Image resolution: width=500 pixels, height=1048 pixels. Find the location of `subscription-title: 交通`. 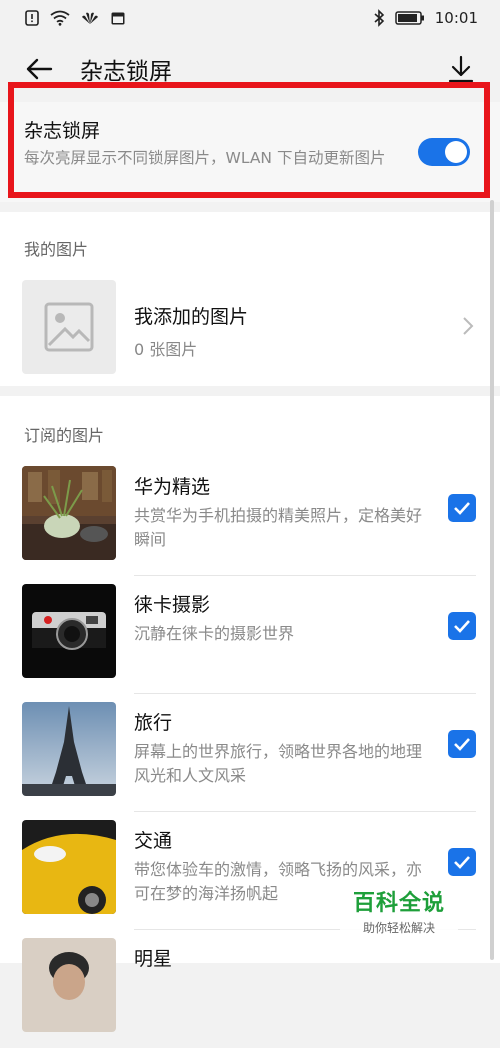

subscription-title: 交通 is located at coordinates (153, 841).